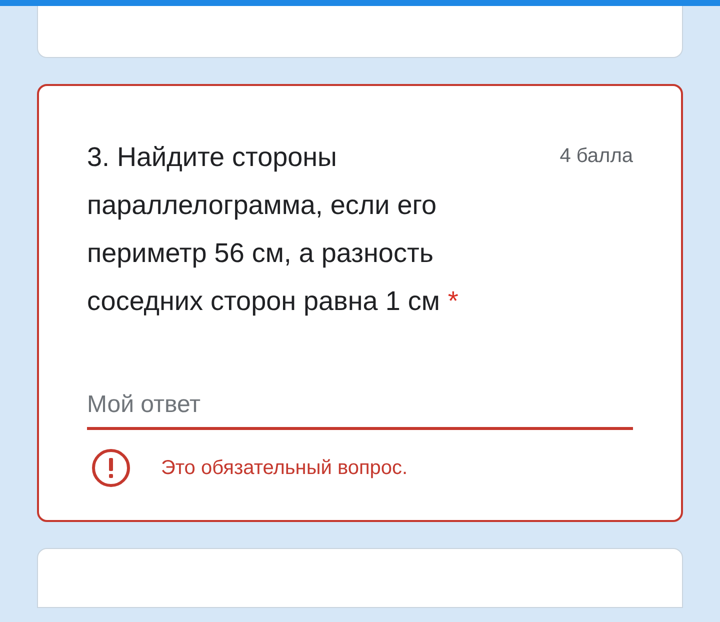  What do you see at coordinates (111, 468) in the screenshot?
I see `error-icon` at bounding box center [111, 468].